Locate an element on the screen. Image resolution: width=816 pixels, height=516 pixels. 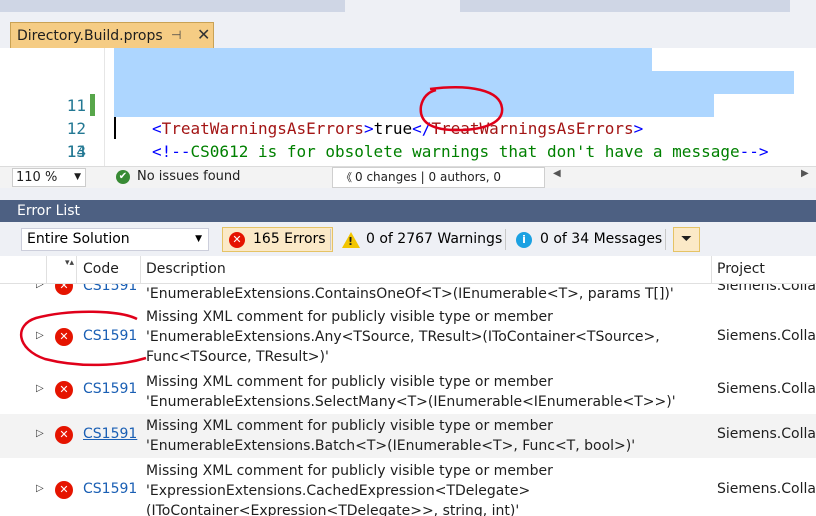
issues-indicator: ✔ No issues found is located at coordinates (178, 176).